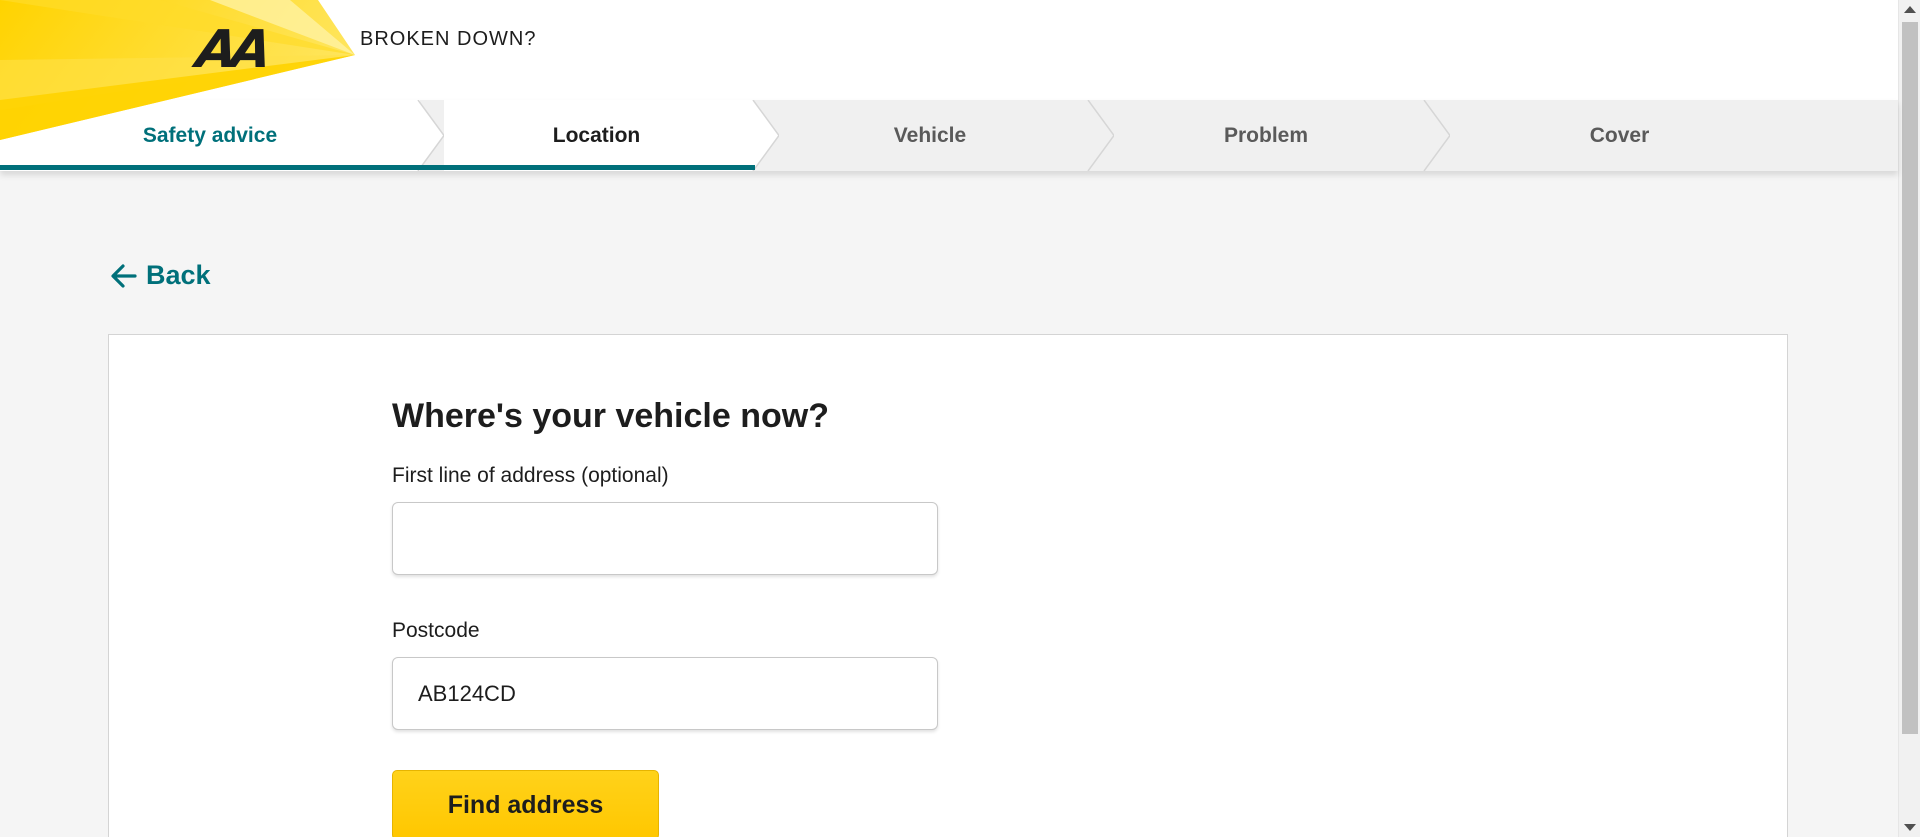  I want to click on step-label: Vehicle, so click(930, 135).